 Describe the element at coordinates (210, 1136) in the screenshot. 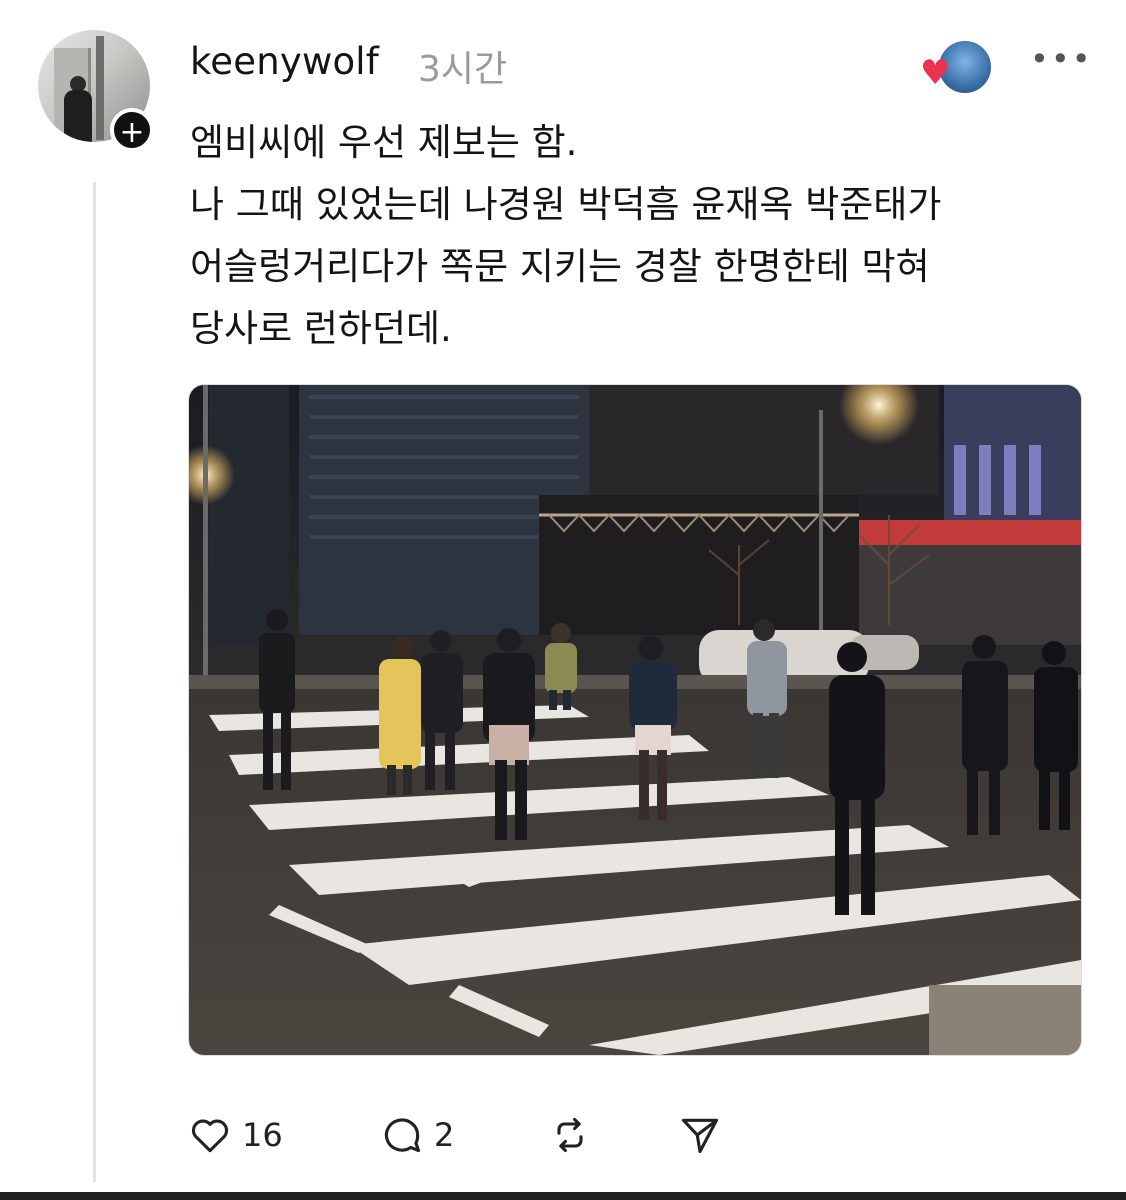

I see `heart-icon` at that location.